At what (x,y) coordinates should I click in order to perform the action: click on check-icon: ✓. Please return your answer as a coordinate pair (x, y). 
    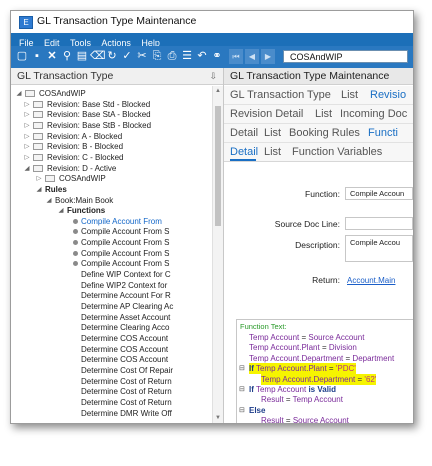
    Looking at the image, I should click on (127, 56).